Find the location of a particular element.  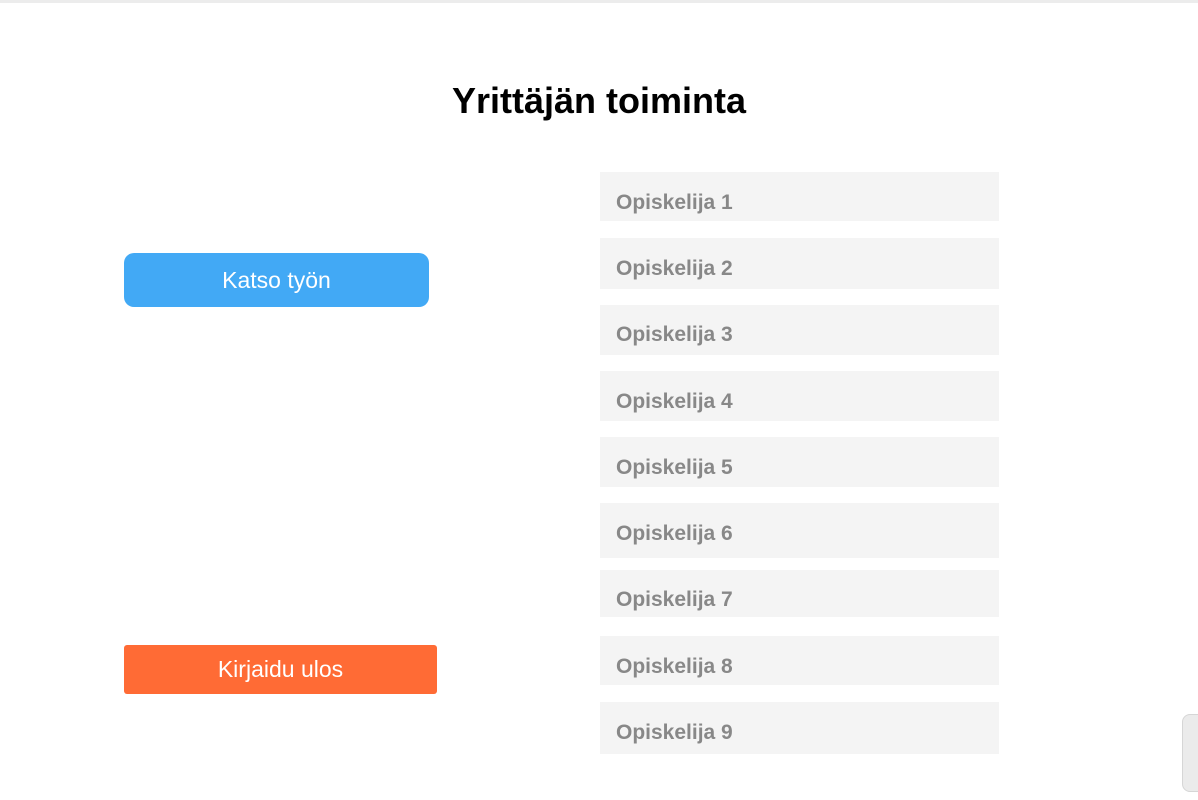

student-item-2: Opiskelija 2 is located at coordinates (799, 263).